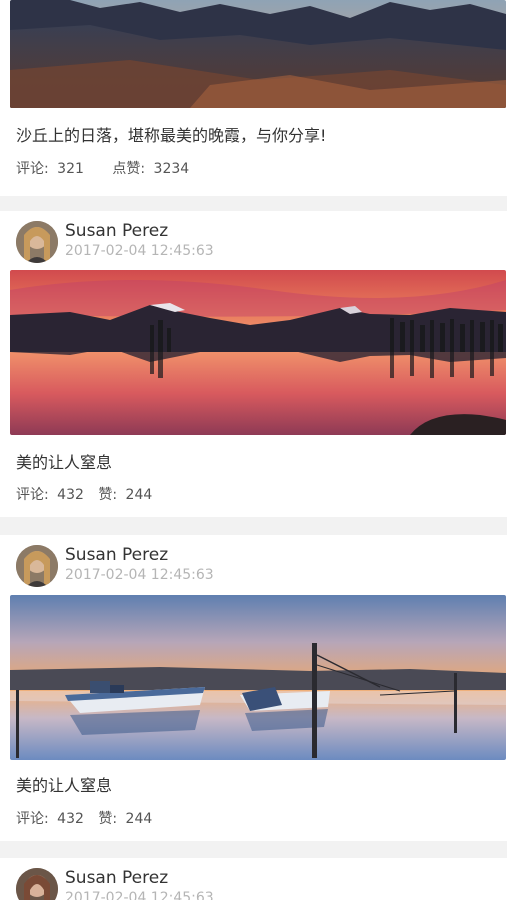  Describe the element at coordinates (258, 54) in the screenshot. I see `post-image-mountains` at that location.